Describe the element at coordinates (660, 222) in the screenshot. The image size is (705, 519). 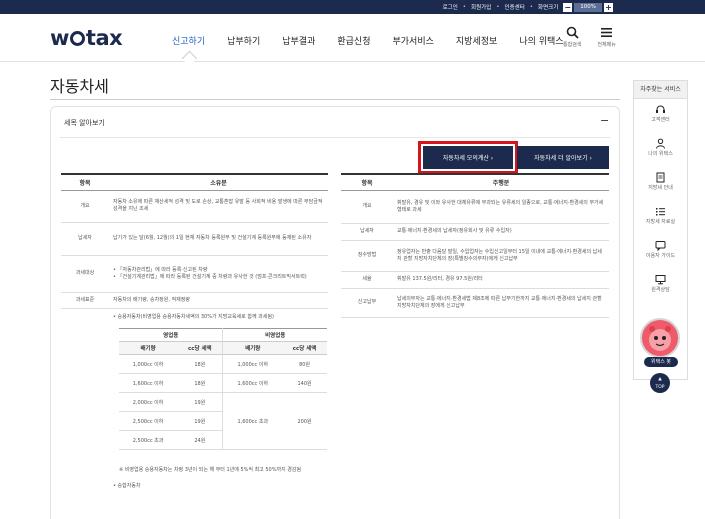
I see `sidebar-item-label: 지방세 자료실` at that location.